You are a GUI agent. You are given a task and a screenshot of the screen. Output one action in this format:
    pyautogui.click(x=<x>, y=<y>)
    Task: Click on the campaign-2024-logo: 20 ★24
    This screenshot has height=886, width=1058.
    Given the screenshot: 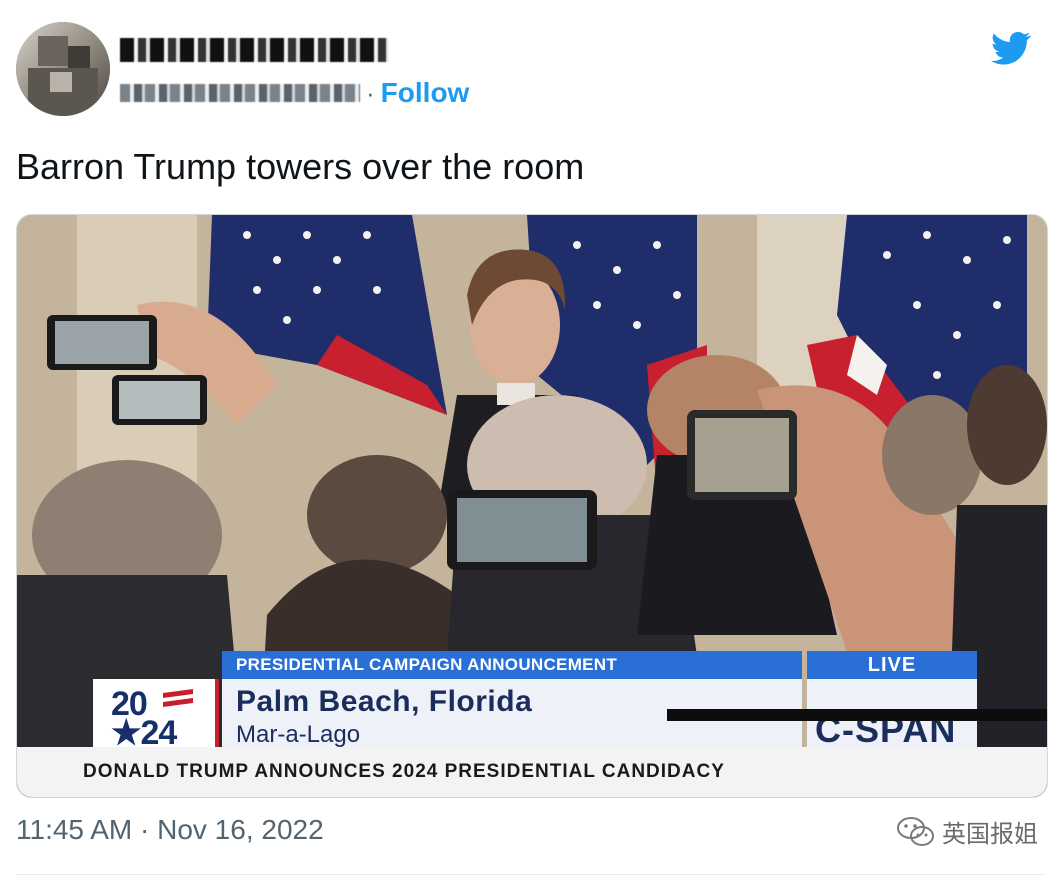 What is the action you would take?
    pyautogui.click(x=156, y=715)
    